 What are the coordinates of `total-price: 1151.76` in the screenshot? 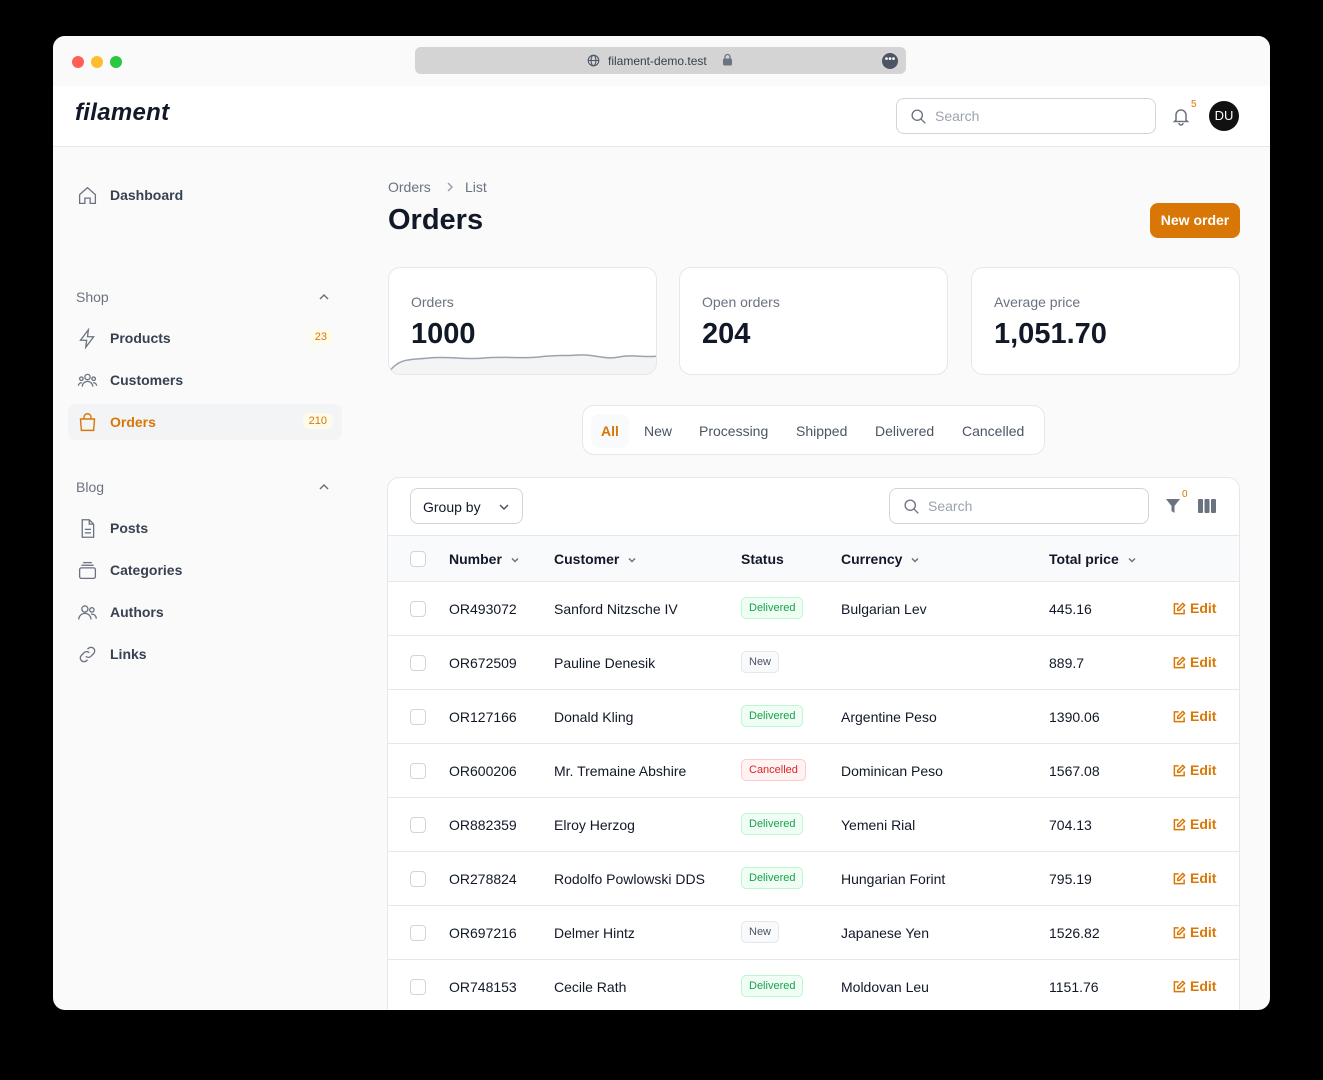 It's located at (1074, 987).